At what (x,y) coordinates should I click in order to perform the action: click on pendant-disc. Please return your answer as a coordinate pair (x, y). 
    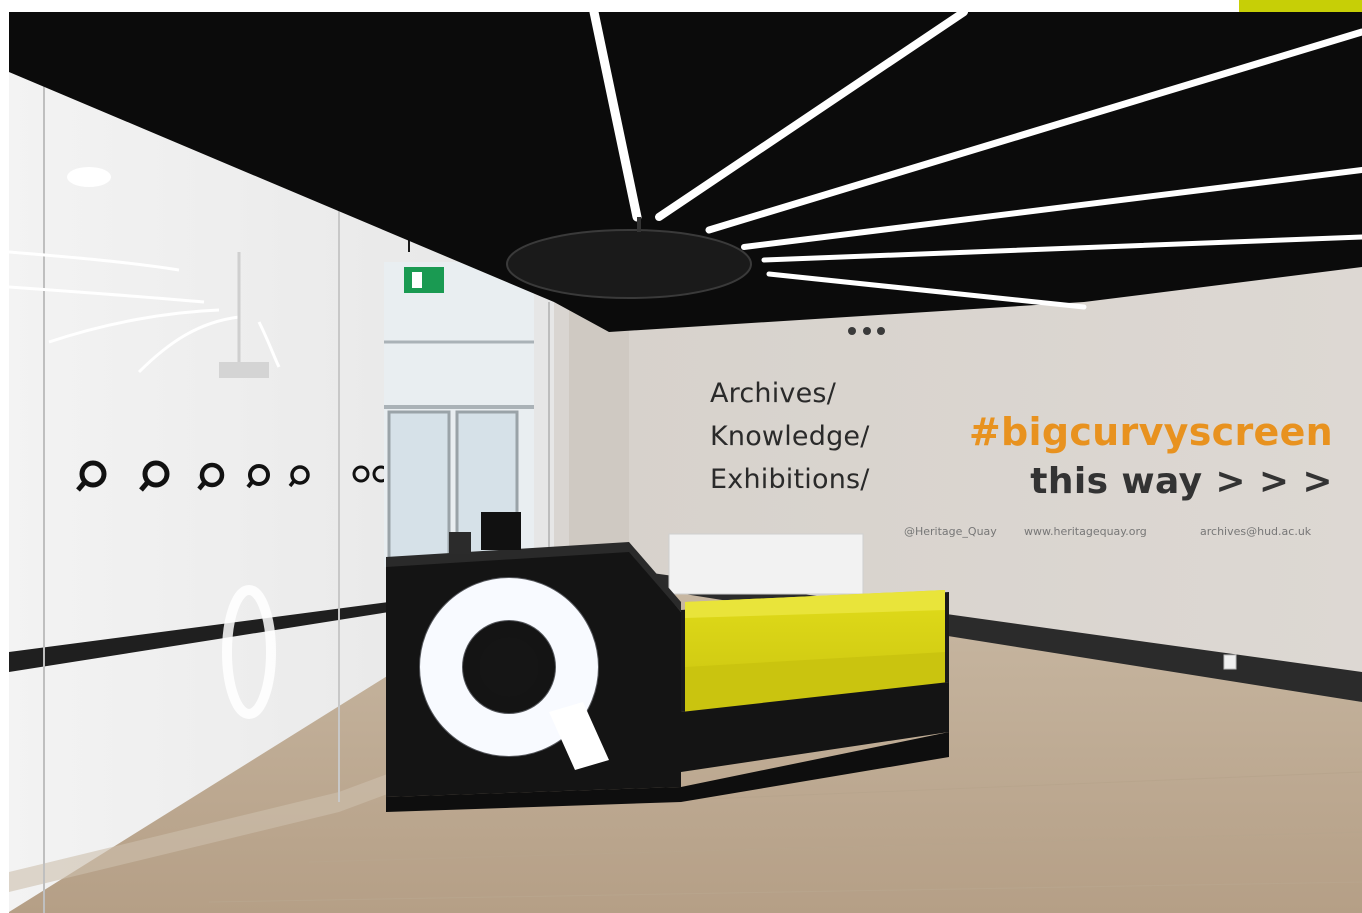
    Looking at the image, I should click on (629, 264).